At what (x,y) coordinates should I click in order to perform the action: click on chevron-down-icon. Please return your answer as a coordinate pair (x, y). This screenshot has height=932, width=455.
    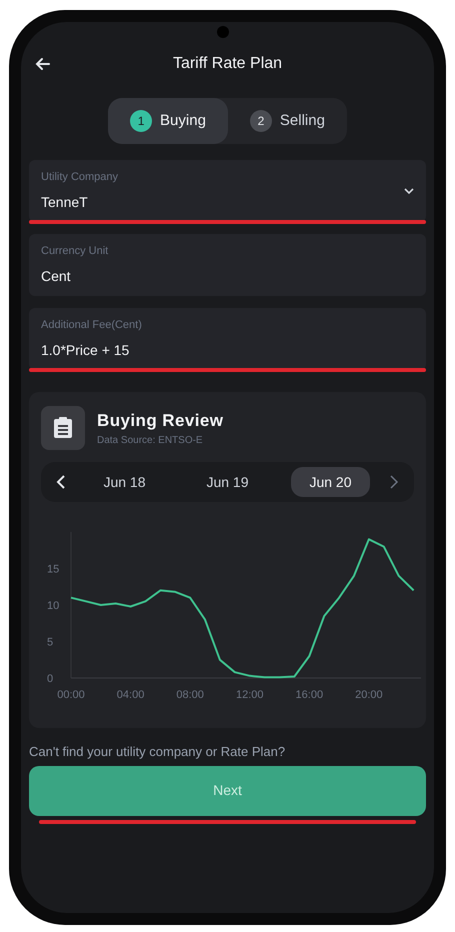
    Looking at the image, I should click on (409, 191).